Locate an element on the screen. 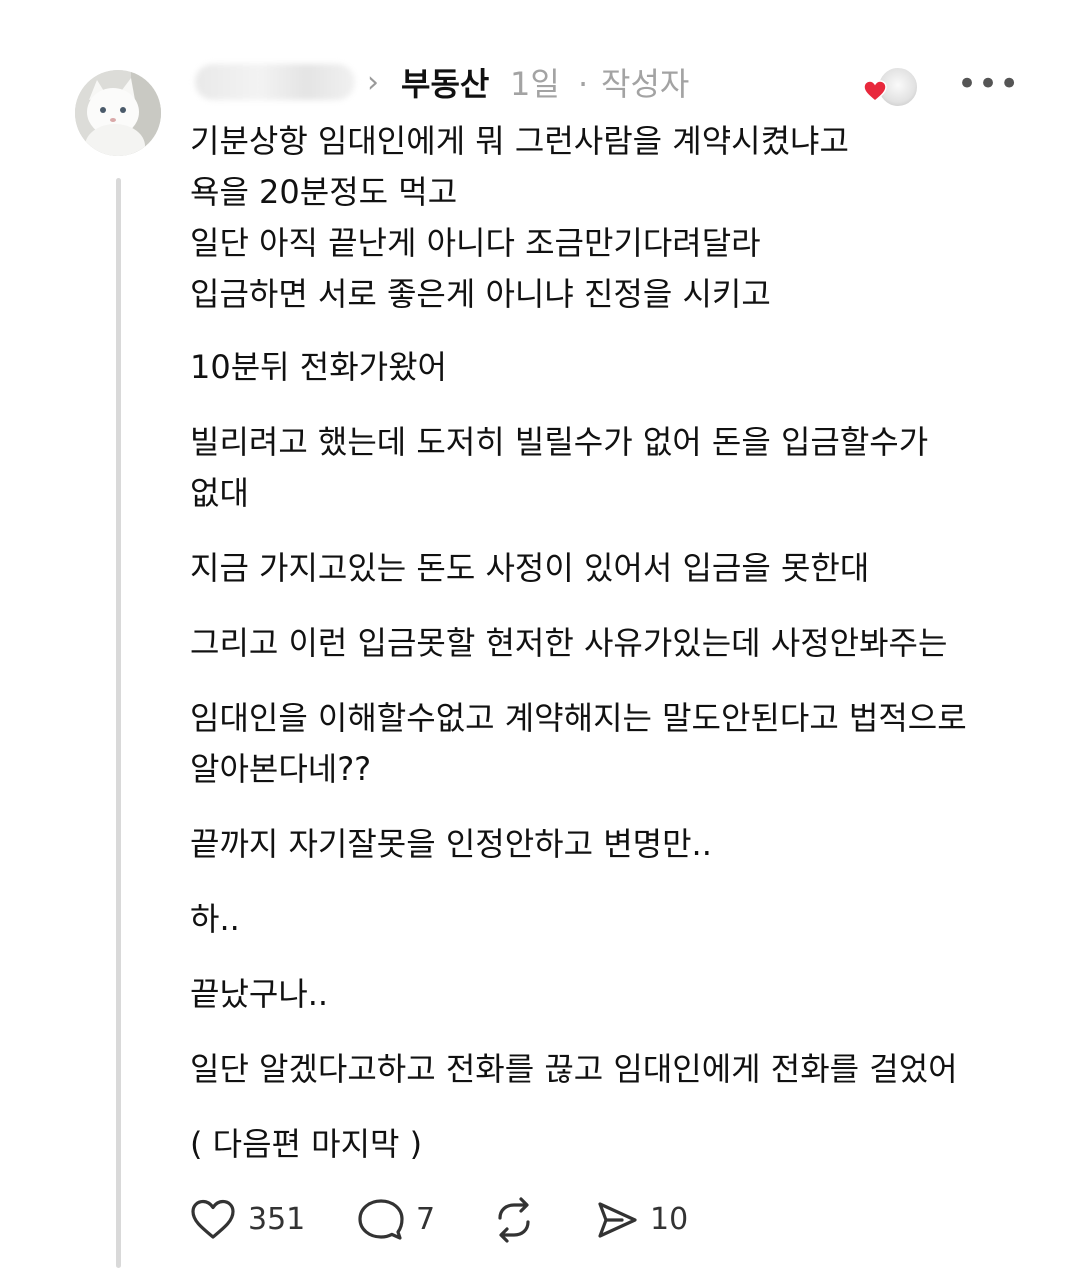 The height and width of the screenshot is (1287, 1080). share-count: 10 is located at coordinates (669, 1219).